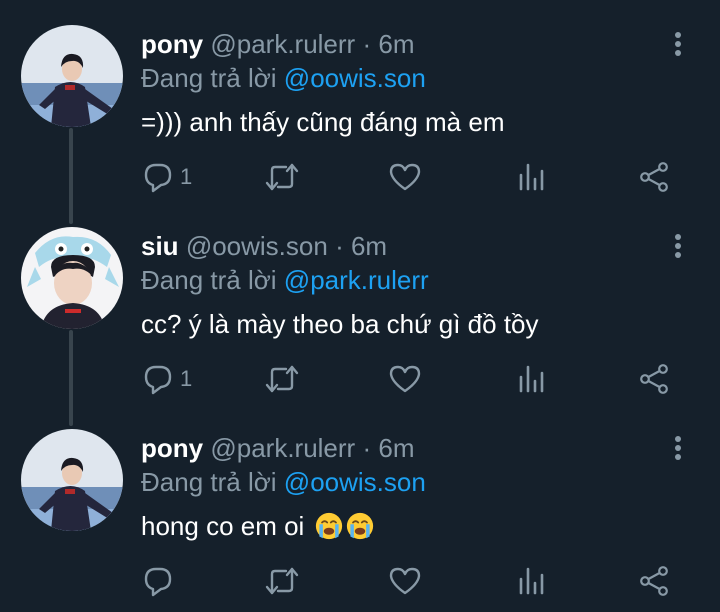  I want to click on reply-button, so click(161, 581).